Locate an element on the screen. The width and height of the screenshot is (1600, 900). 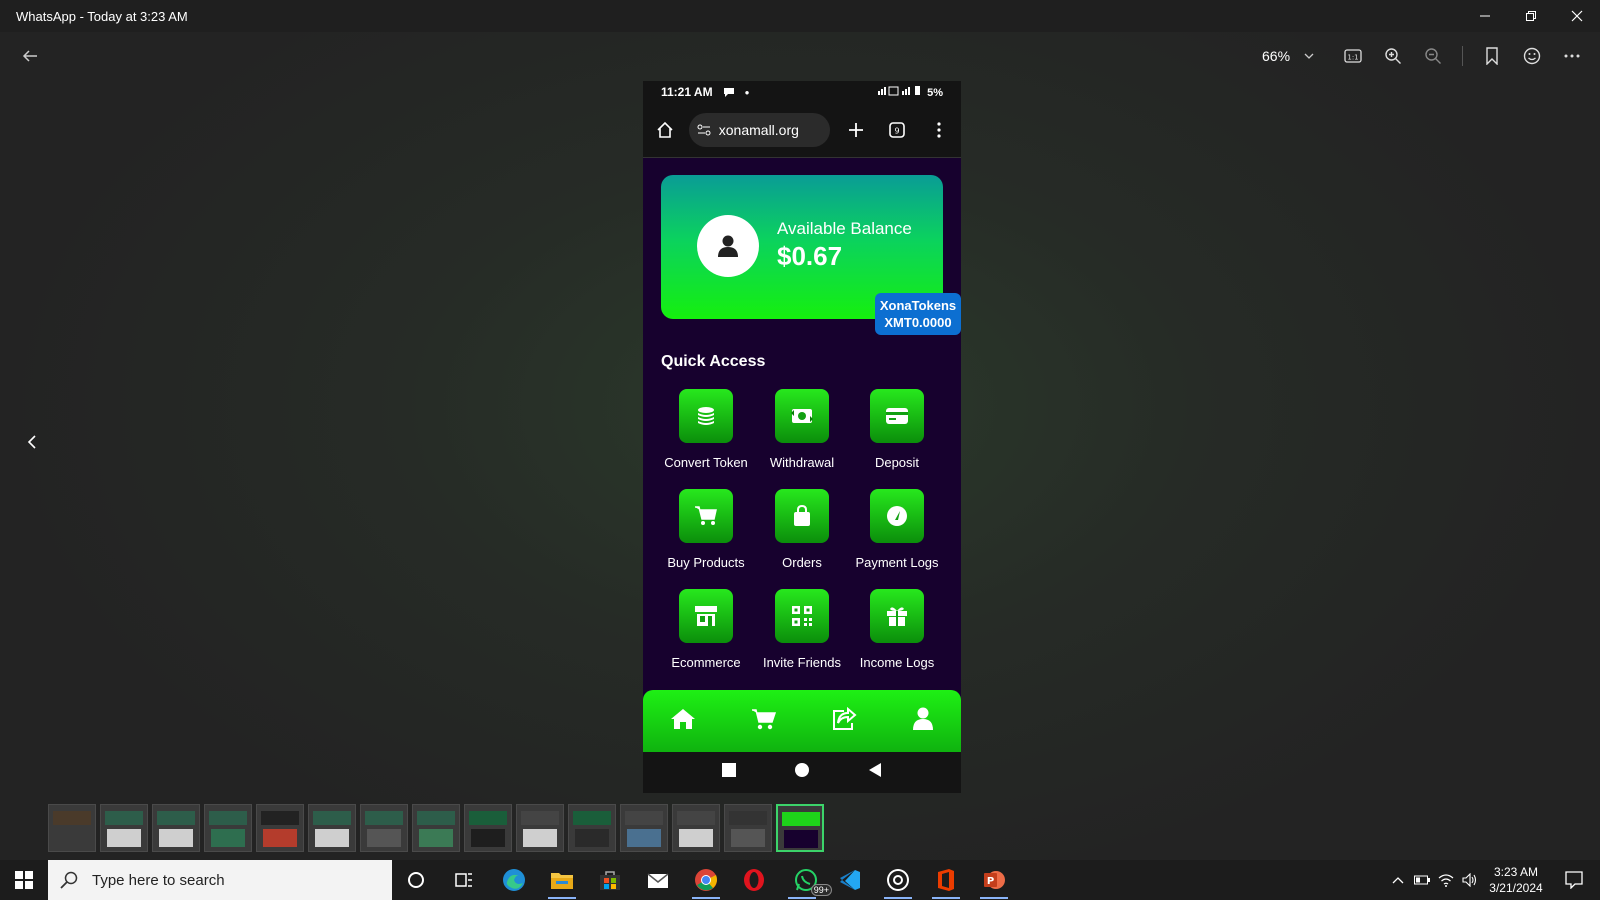
chevron-down-icon is located at coordinates (1309, 56).